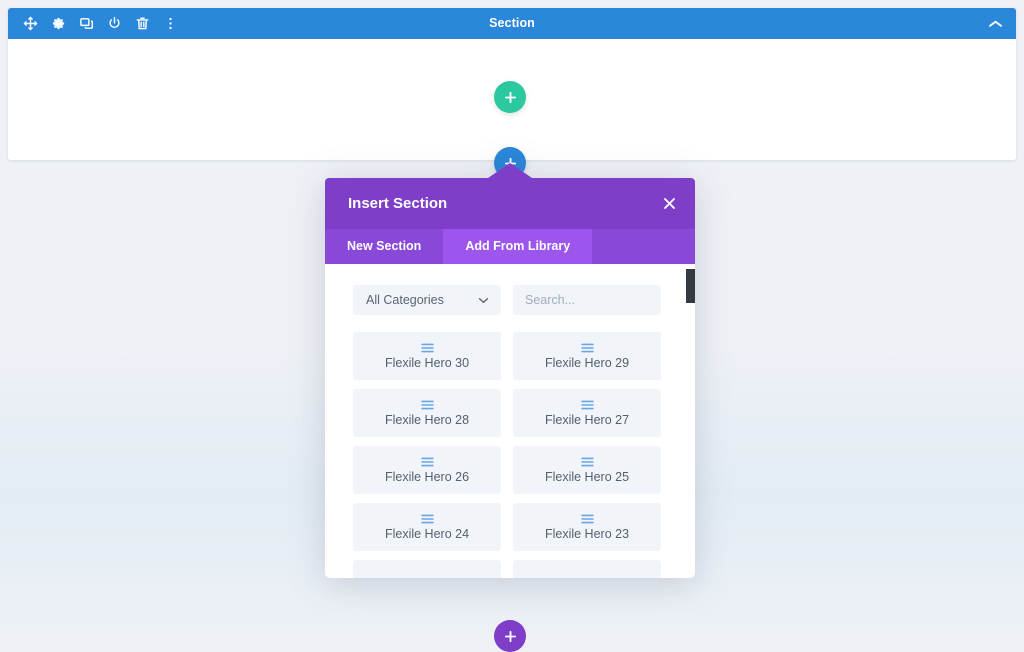 This screenshot has height=652, width=1024. What do you see at coordinates (510, 97) in the screenshot?
I see `add-row-button` at bounding box center [510, 97].